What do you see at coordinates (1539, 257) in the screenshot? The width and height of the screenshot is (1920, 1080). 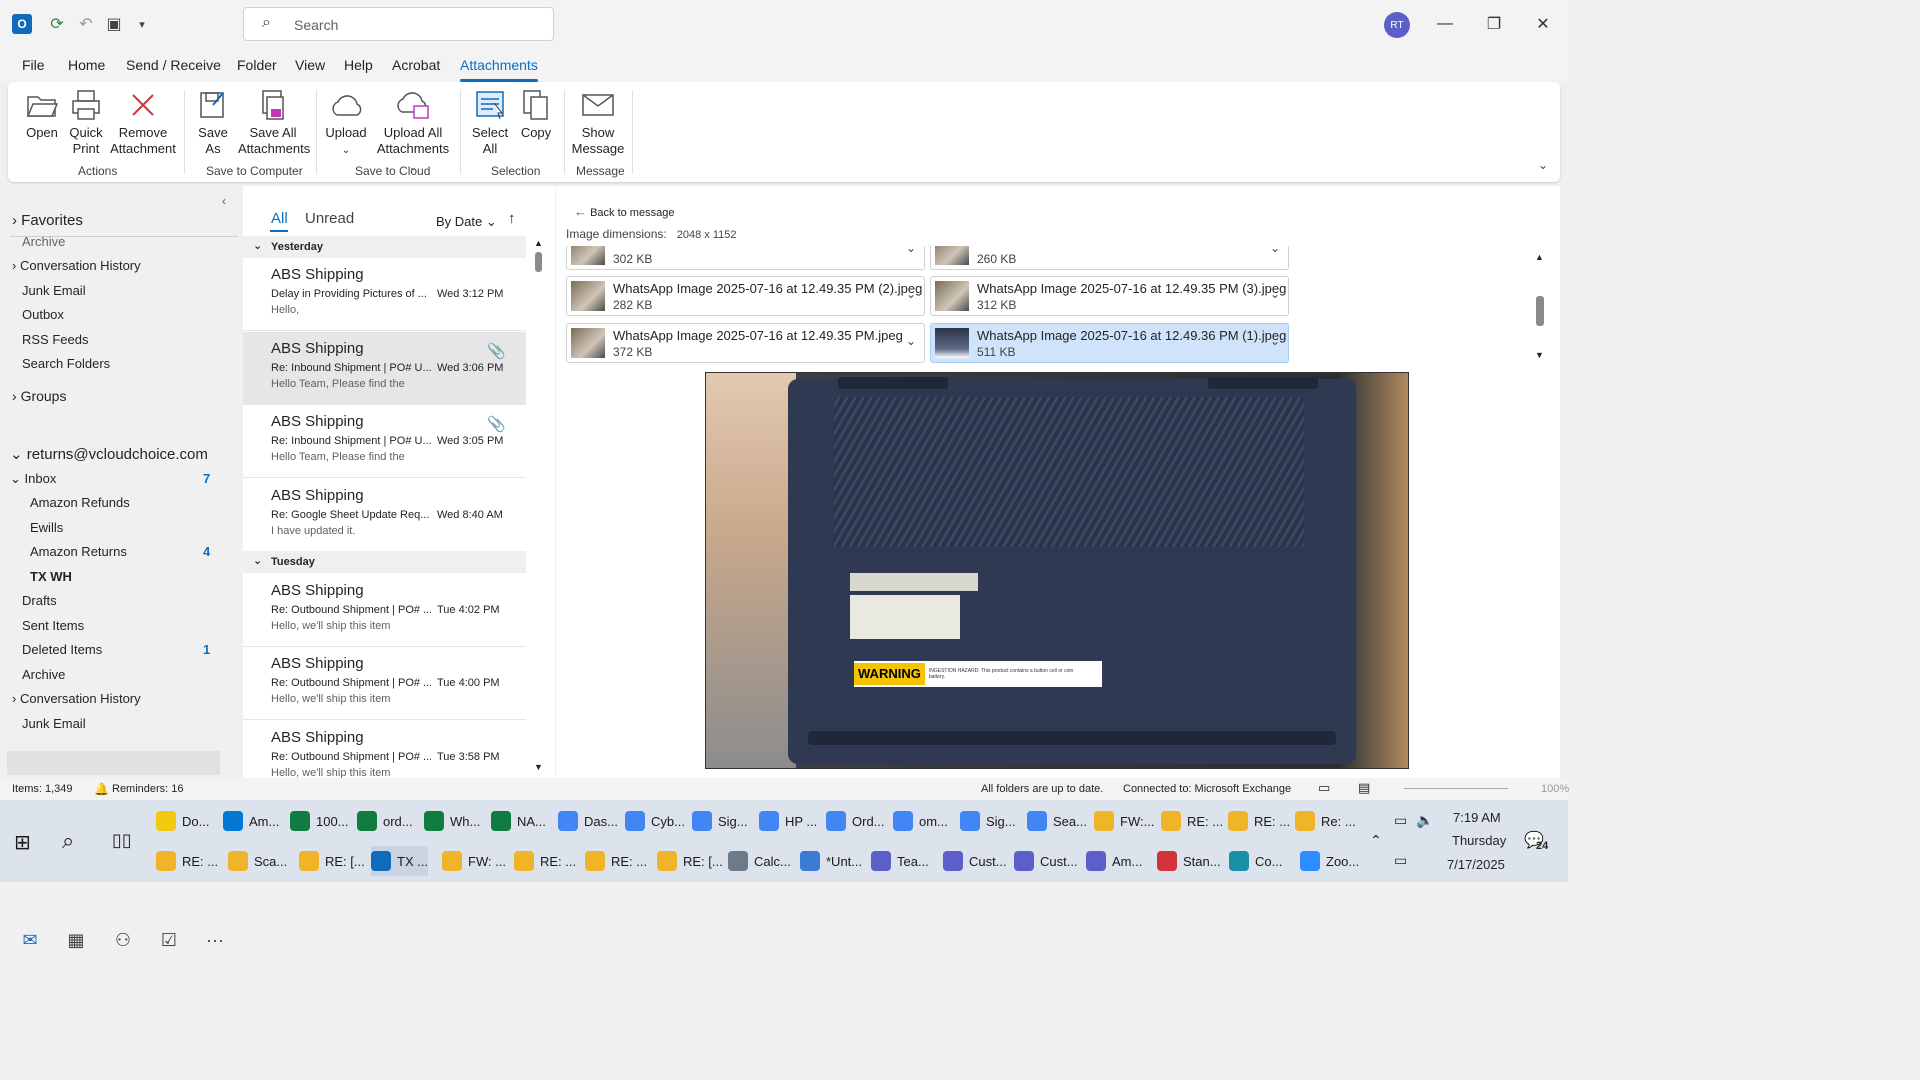 I see `scroll-up-icon: ▲` at bounding box center [1539, 257].